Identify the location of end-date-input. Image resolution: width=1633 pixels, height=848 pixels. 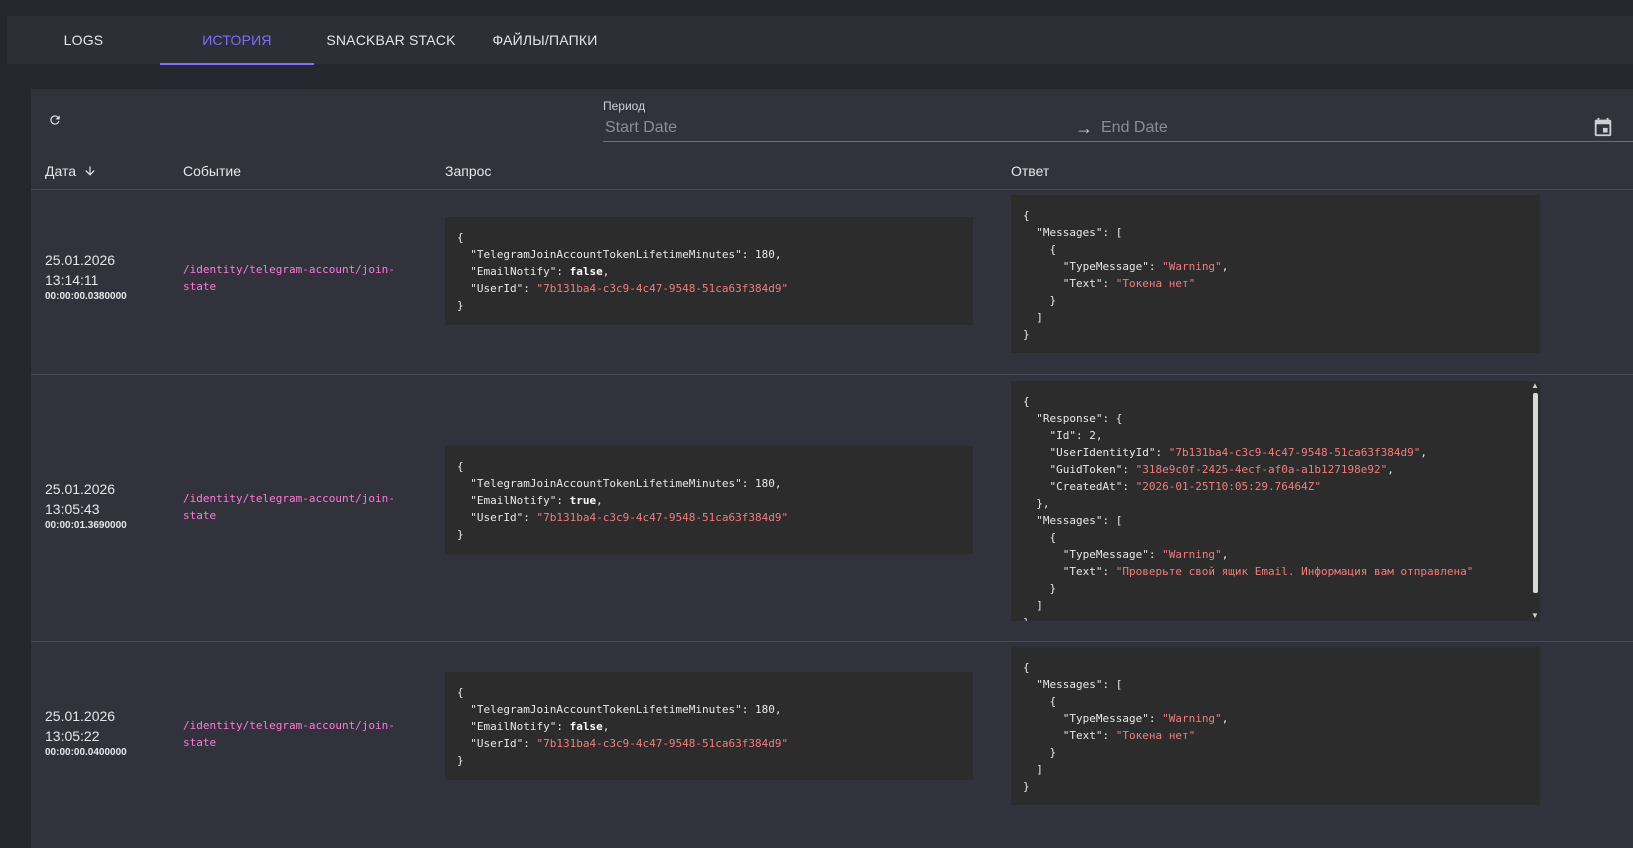
(1336, 128).